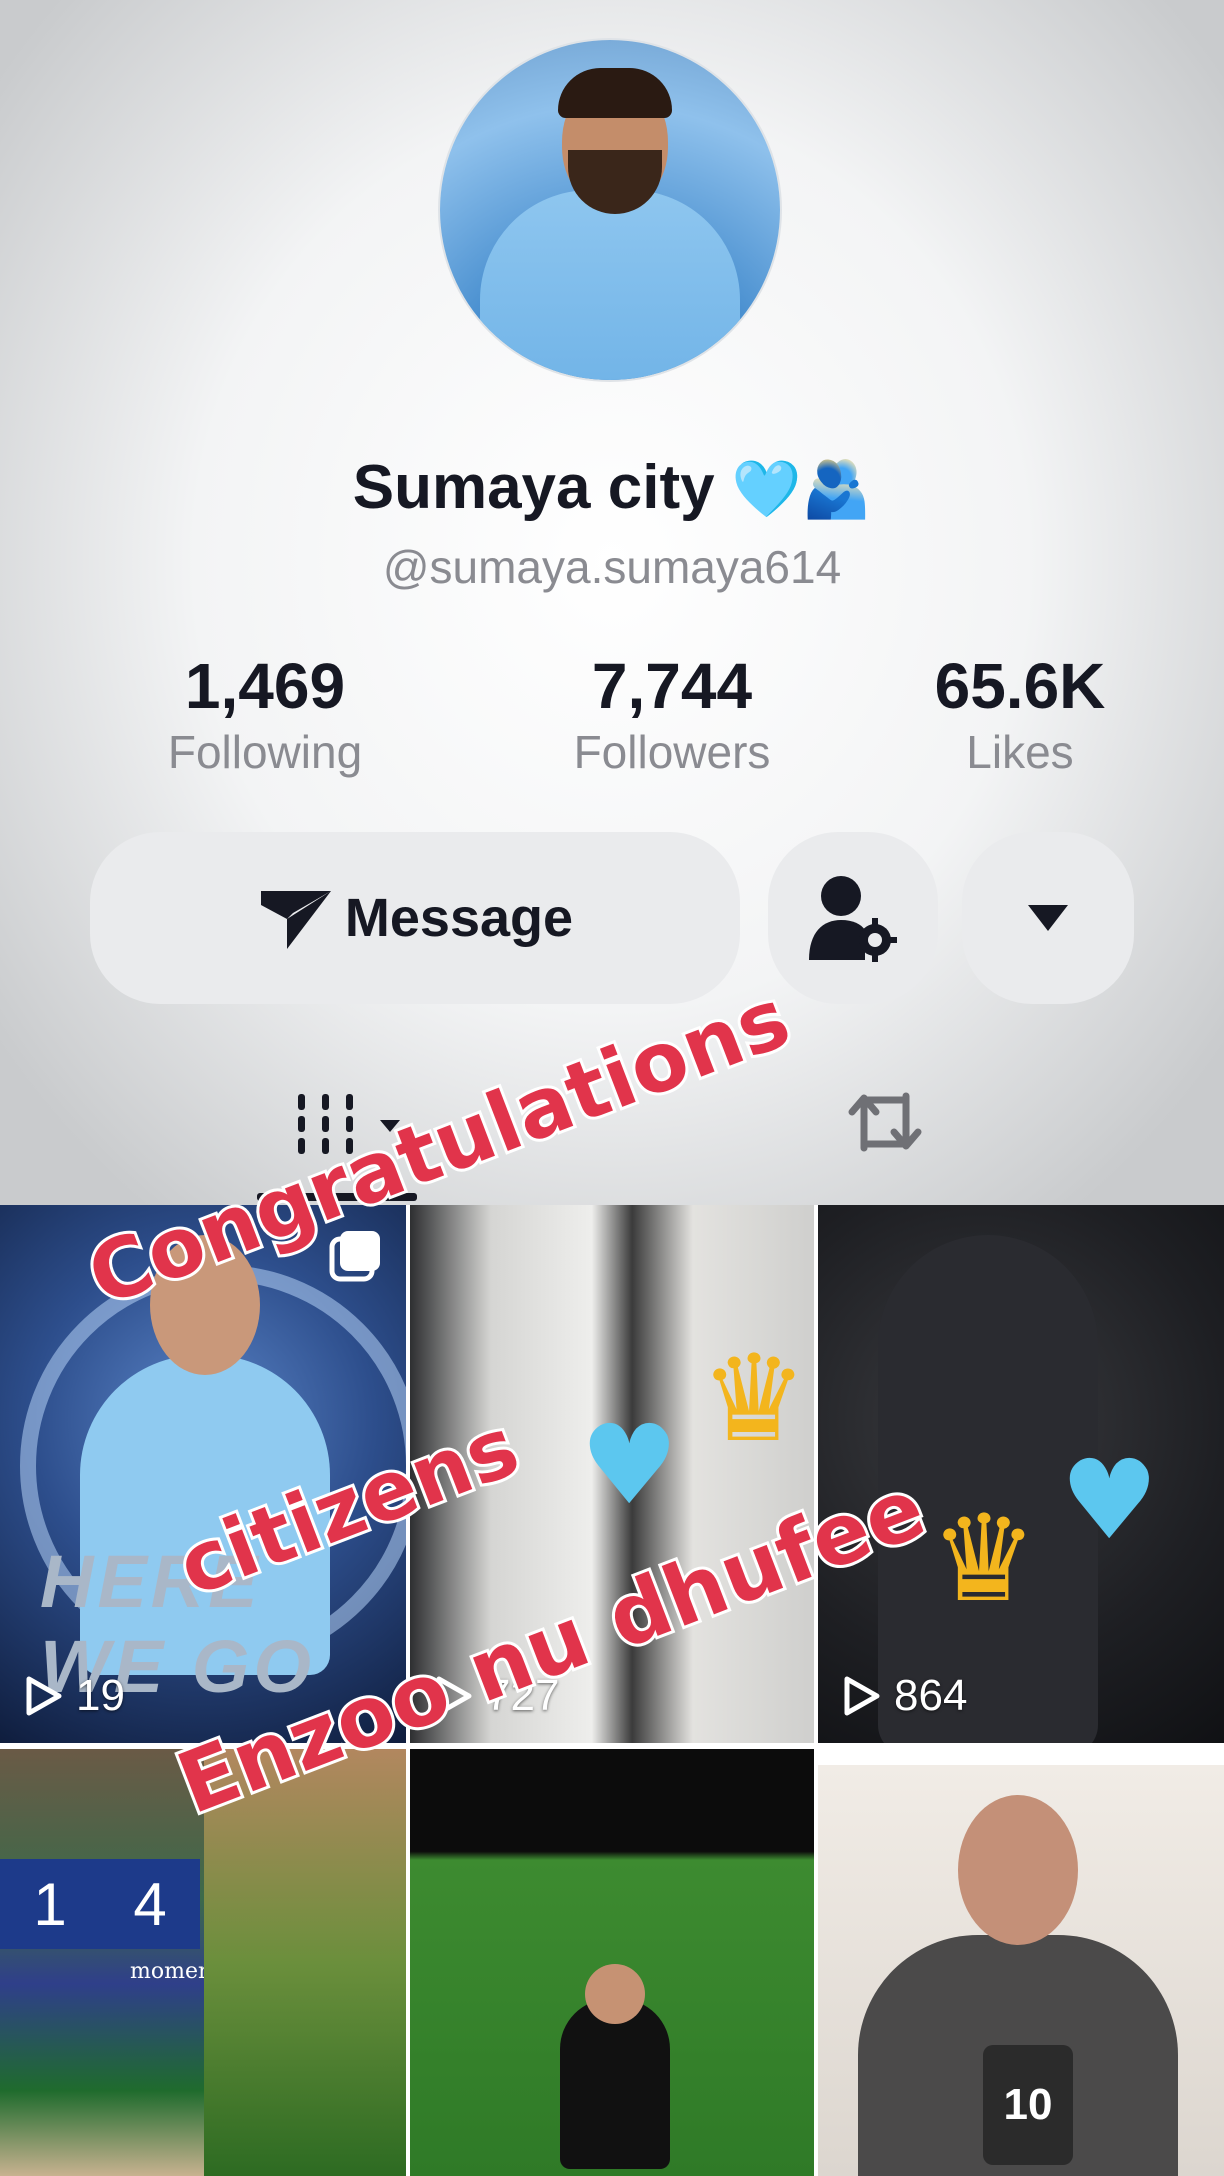  I want to click on video-tile-6: 10, so click(1021, 1970).